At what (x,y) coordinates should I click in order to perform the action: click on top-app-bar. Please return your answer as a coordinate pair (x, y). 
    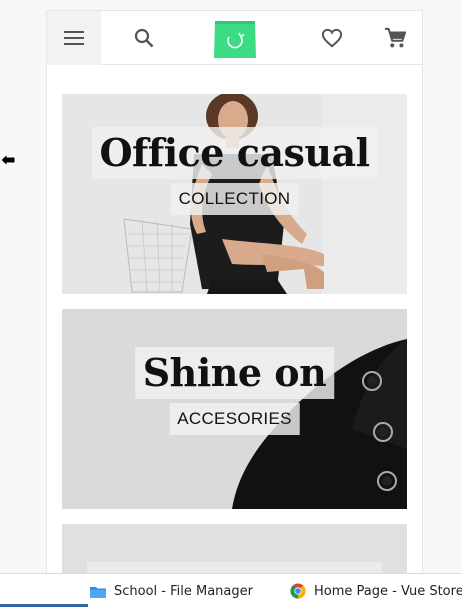
    Looking at the image, I should click on (234, 38).